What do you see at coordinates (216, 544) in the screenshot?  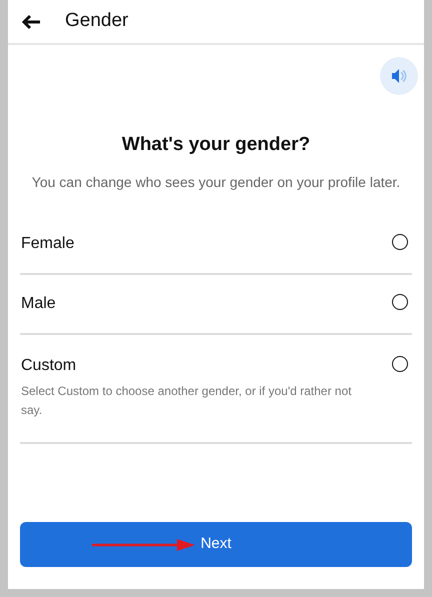 I see `next-button: Next` at bounding box center [216, 544].